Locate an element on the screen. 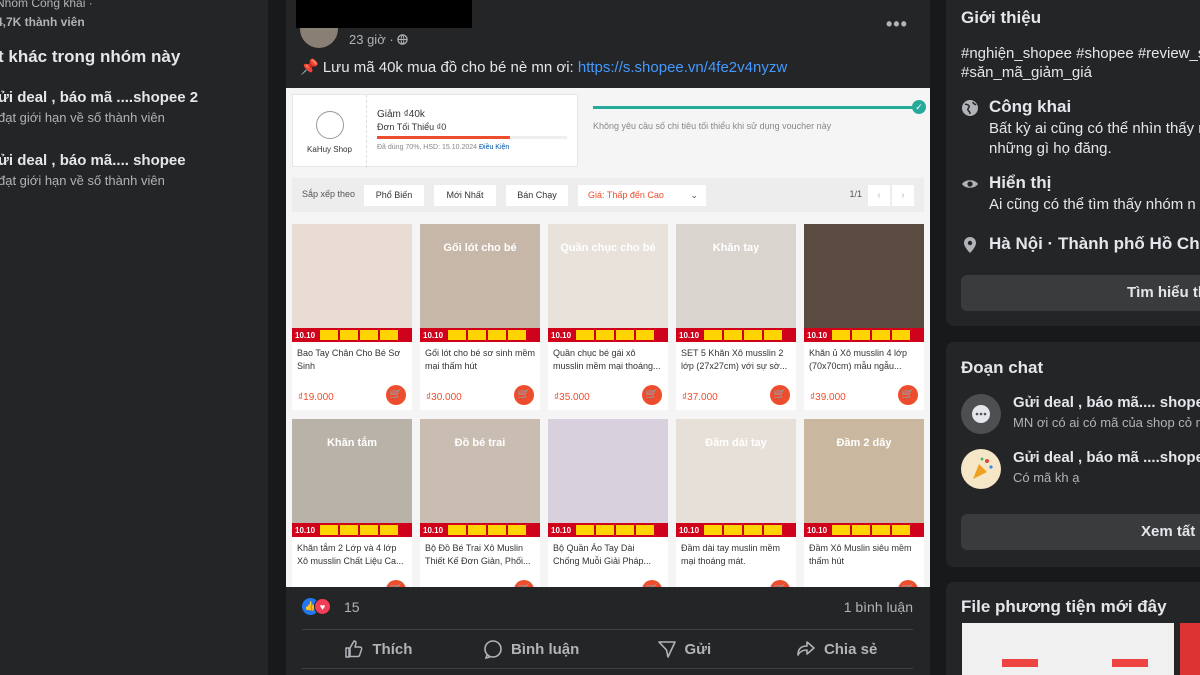 The height and width of the screenshot is (675, 1200). post-stats: 👍 ♥ 15 1 bình luận is located at coordinates (607, 608).